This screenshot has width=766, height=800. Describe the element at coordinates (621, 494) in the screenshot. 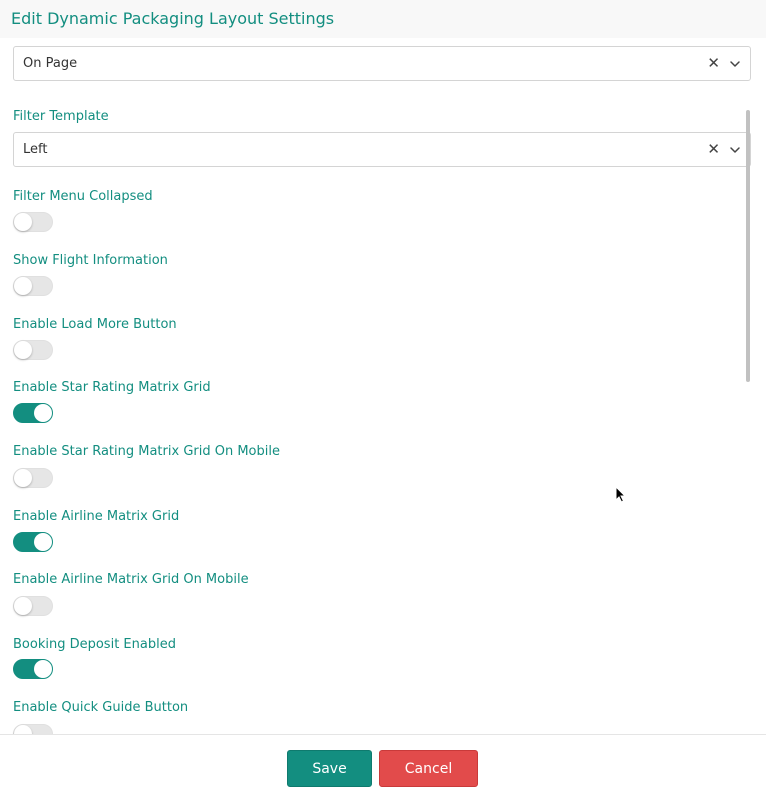

I see `cursor-arrow-icon` at that location.